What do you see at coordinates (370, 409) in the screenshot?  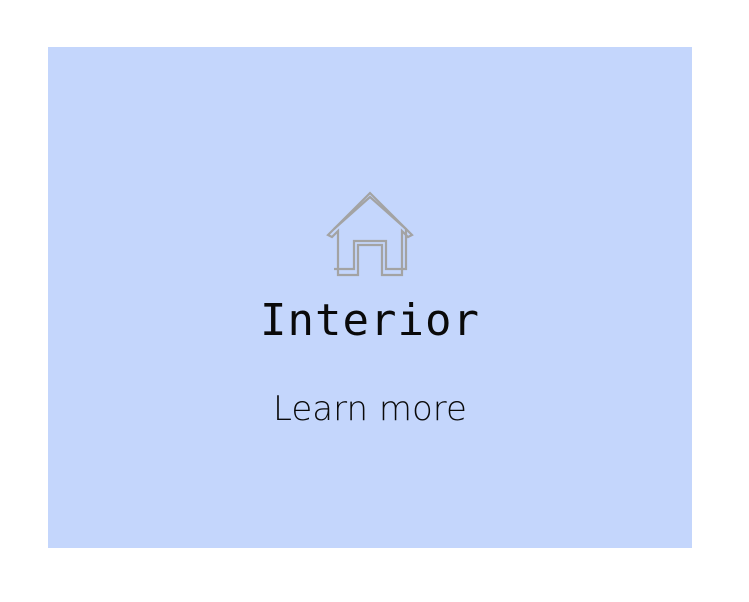 I see `learn-more-link: Learn more` at bounding box center [370, 409].